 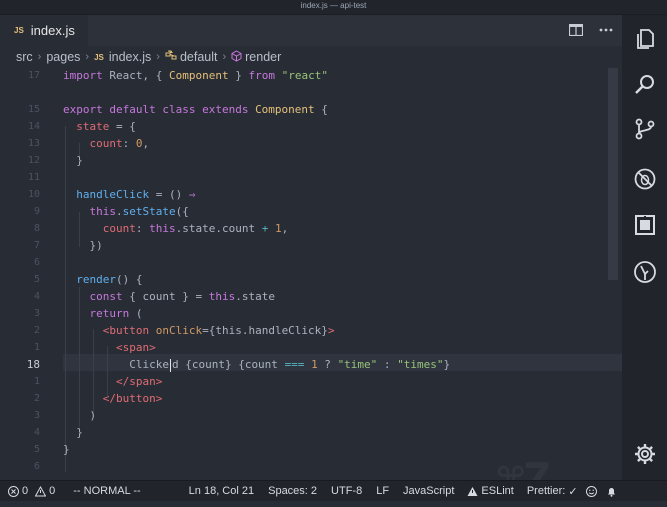 What do you see at coordinates (112, 381) in the screenshot?
I see `code-line: </span>` at bounding box center [112, 381].